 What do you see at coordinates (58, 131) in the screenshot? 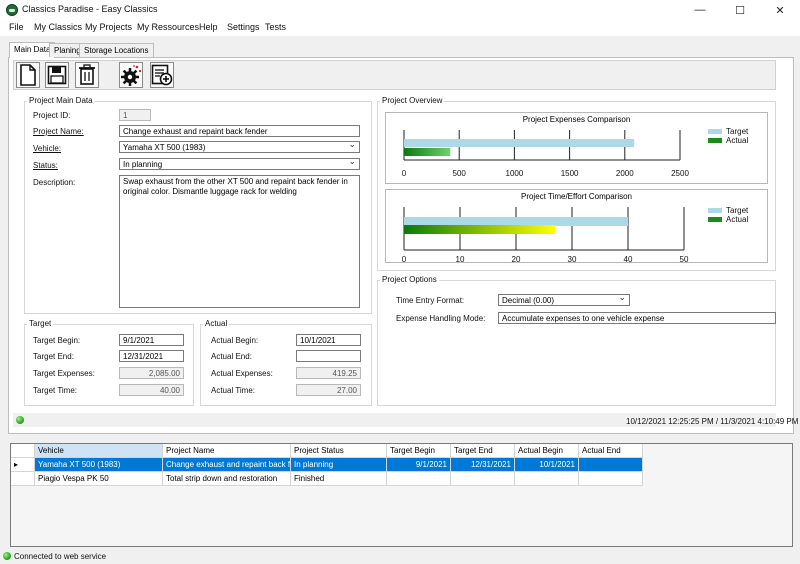
I see `project-name-label: Project Name:` at bounding box center [58, 131].